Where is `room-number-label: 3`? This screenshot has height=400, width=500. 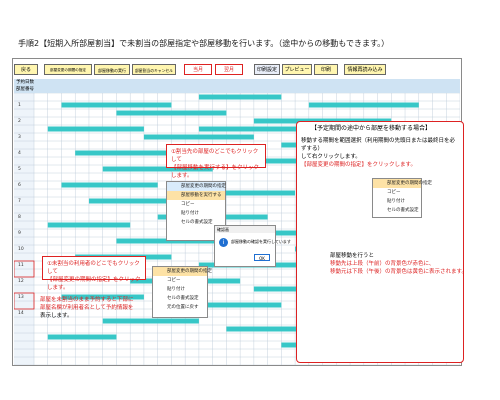 room-number-label: 3 is located at coordinates (19, 137).